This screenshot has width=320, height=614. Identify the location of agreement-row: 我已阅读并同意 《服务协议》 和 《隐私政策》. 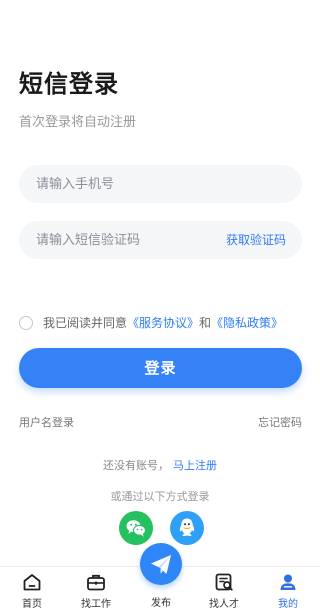
(151, 322).